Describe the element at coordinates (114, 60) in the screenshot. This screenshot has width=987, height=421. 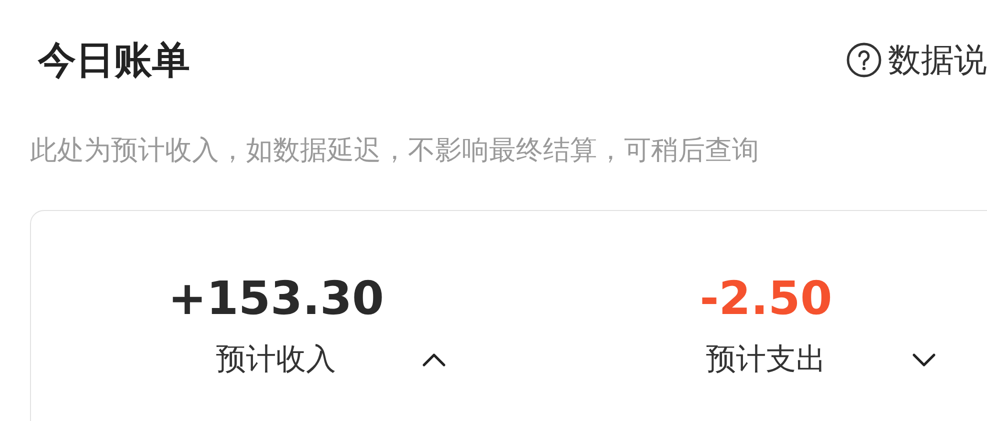
I see `page-title: 今日账单` at that location.